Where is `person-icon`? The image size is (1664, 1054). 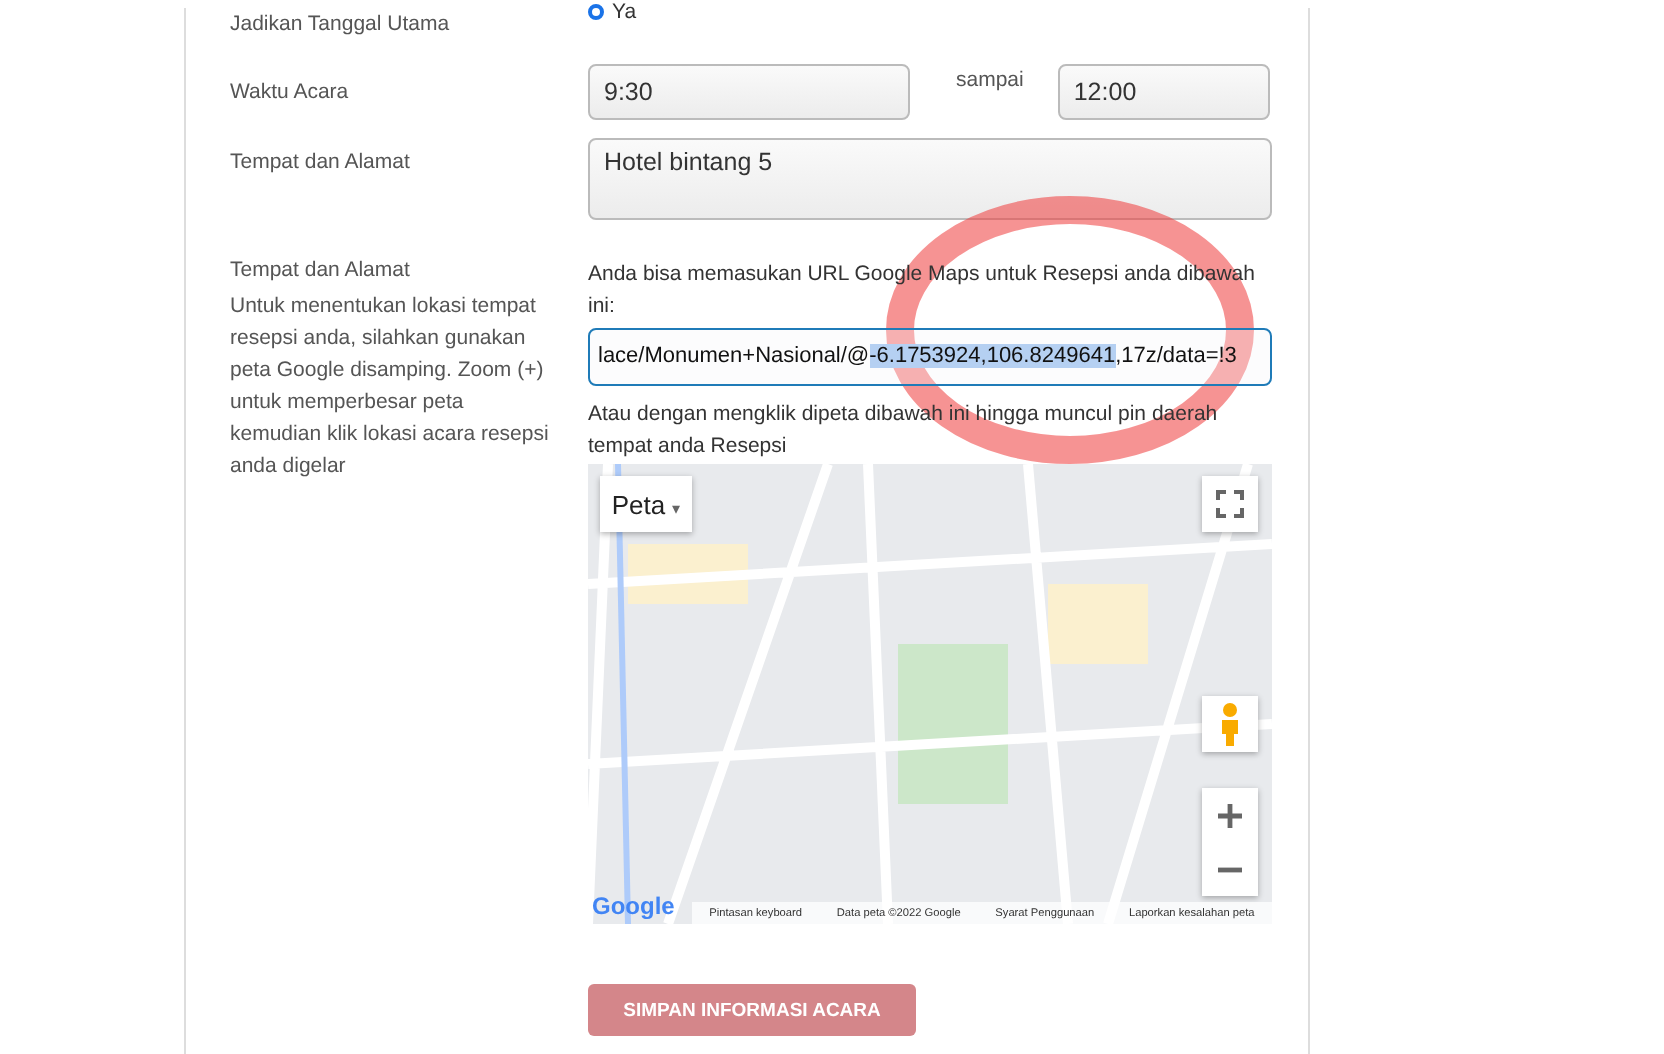 person-icon is located at coordinates (1230, 724).